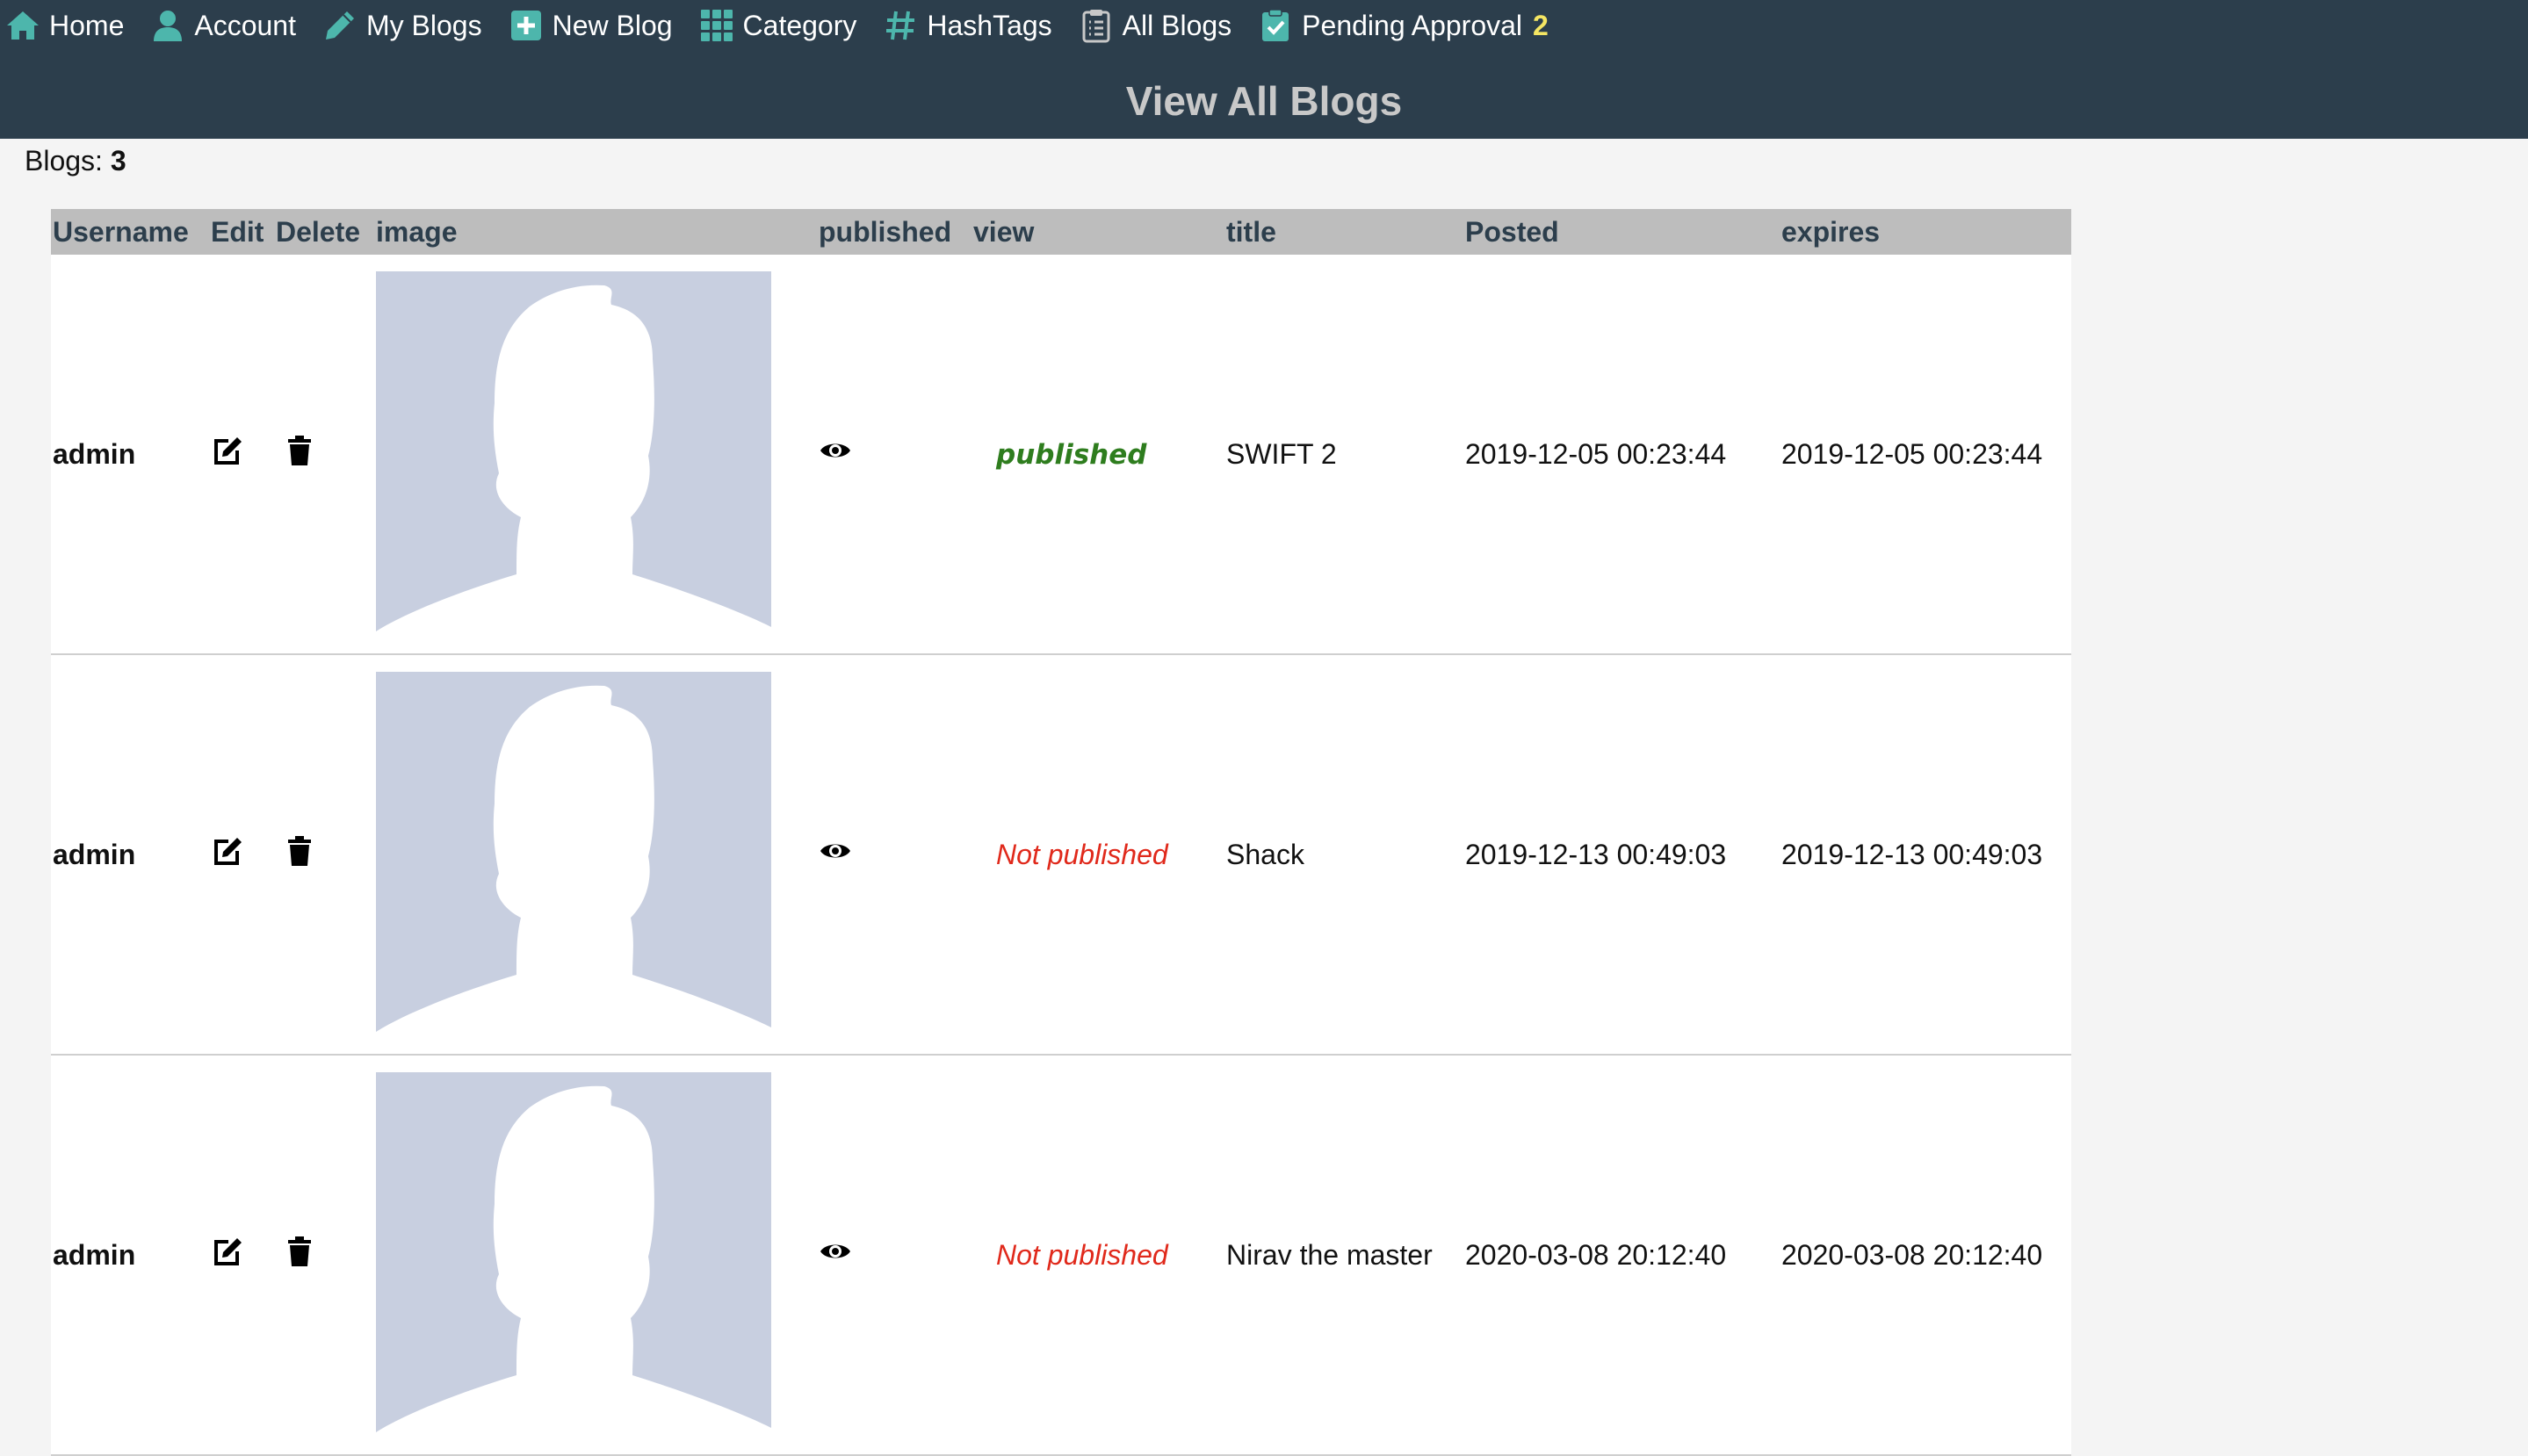 Image resolution: width=2528 pixels, height=1456 pixels. What do you see at coordinates (1343, 455) in the screenshot?
I see `row-title: SWIFT 2` at bounding box center [1343, 455].